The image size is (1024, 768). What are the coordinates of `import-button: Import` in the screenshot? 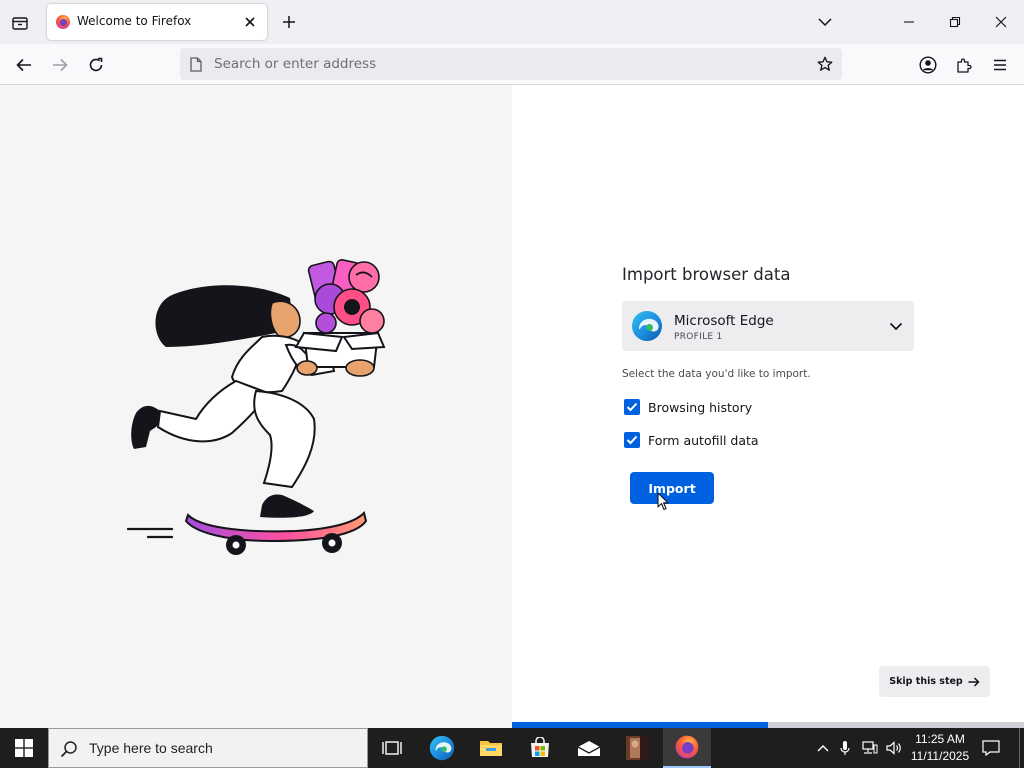 It's located at (672, 488).